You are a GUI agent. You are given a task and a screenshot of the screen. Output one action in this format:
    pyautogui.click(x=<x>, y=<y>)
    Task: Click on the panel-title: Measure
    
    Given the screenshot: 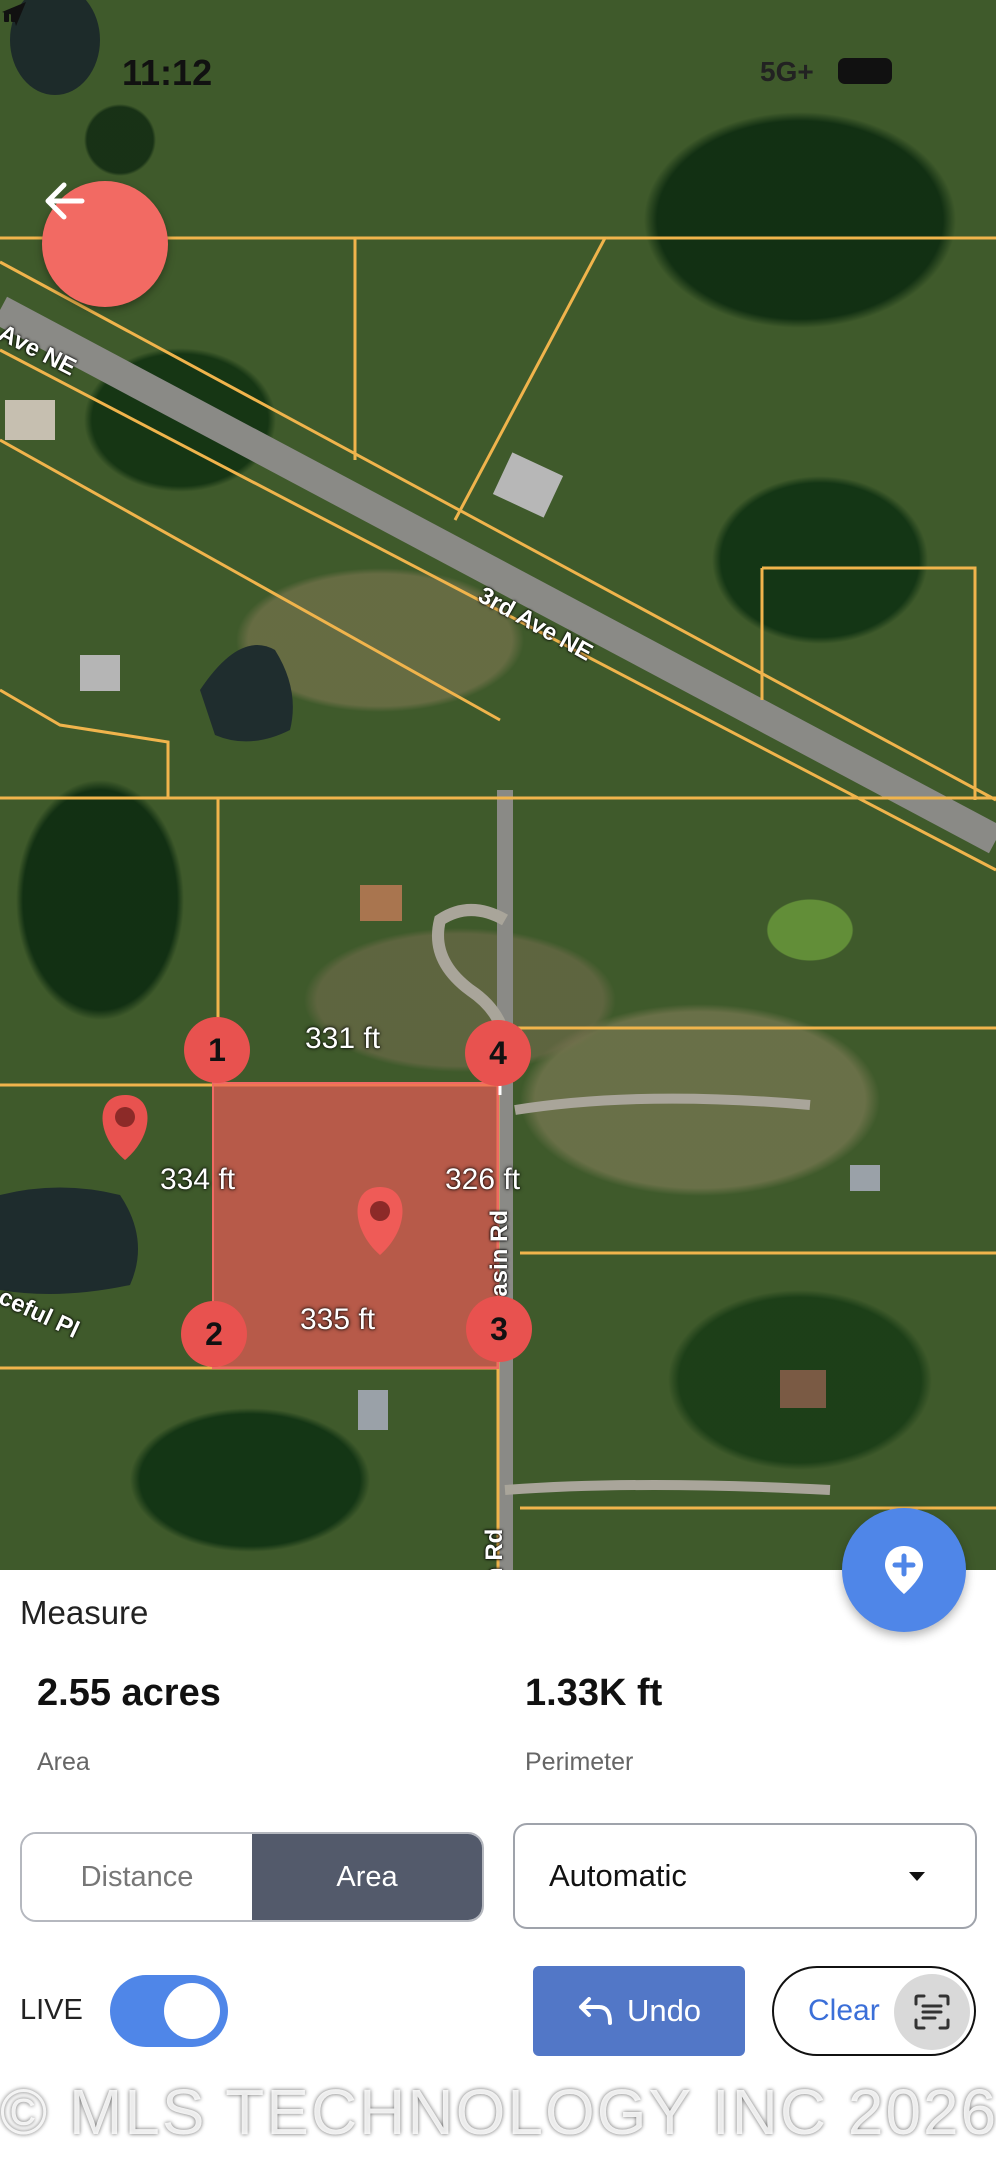 What is the action you would take?
    pyautogui.click(x=84, y=1612)
    